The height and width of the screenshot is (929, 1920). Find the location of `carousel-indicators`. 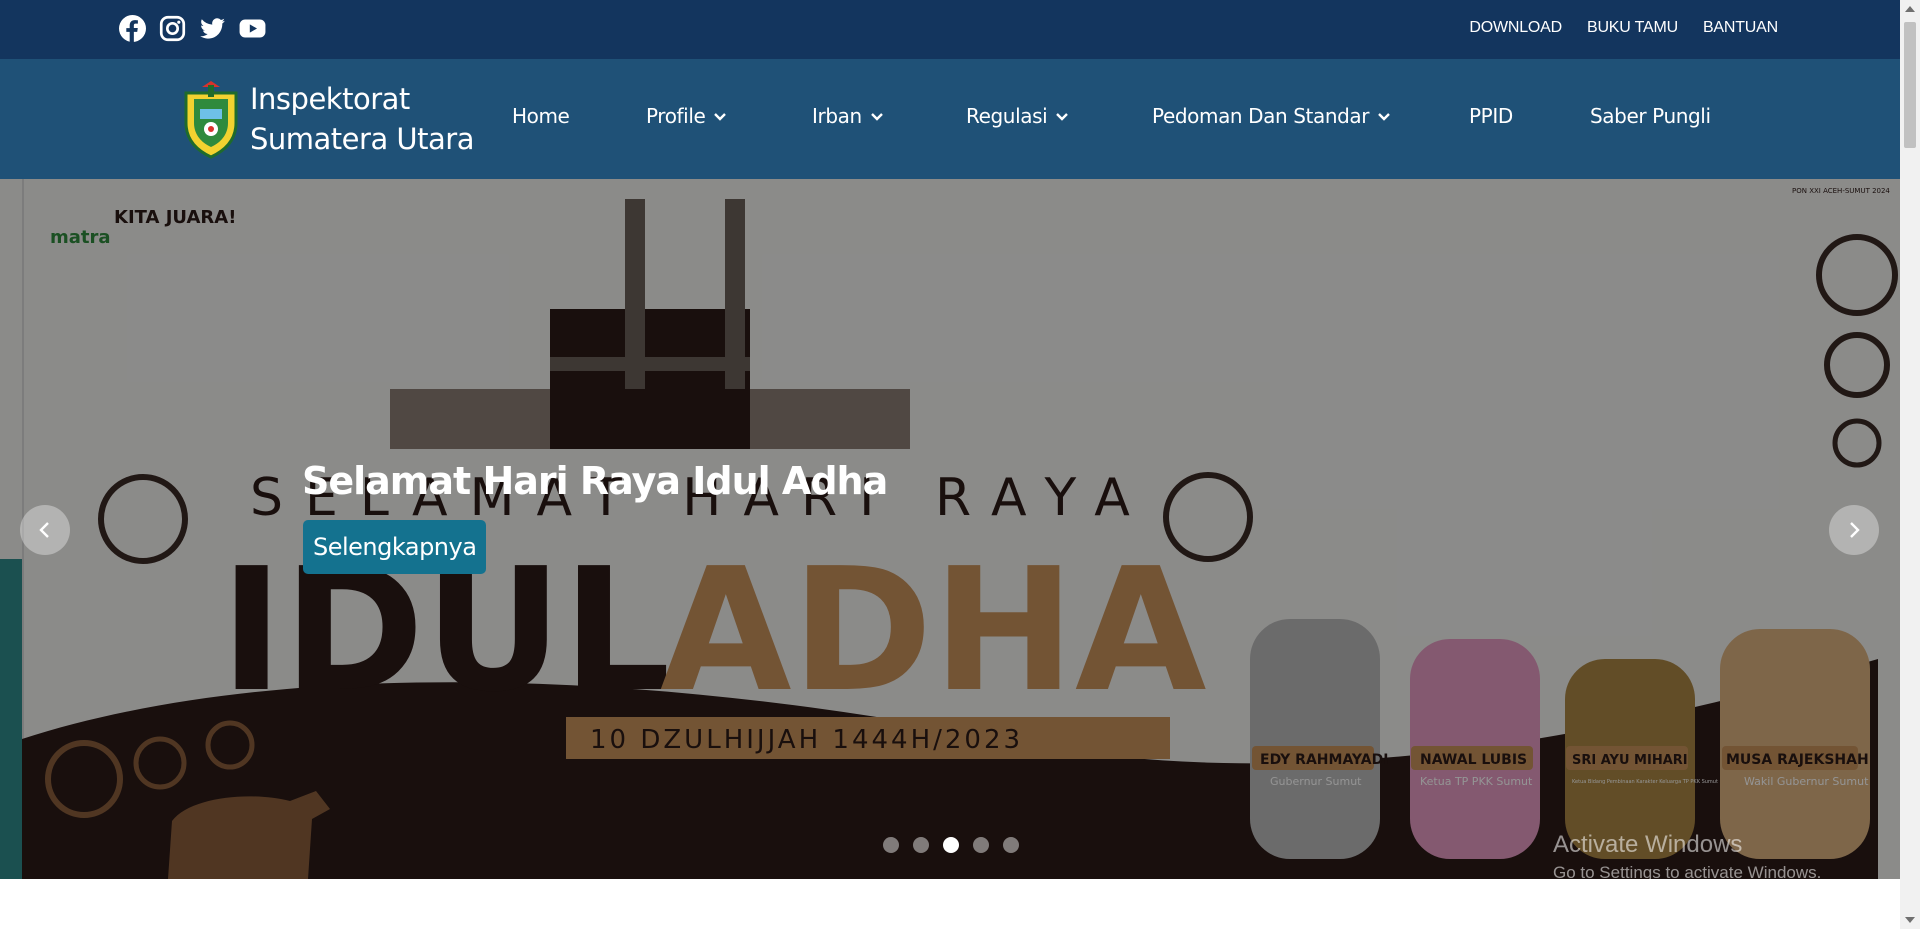

carousel-indicators is located at coordinates (951, 845).